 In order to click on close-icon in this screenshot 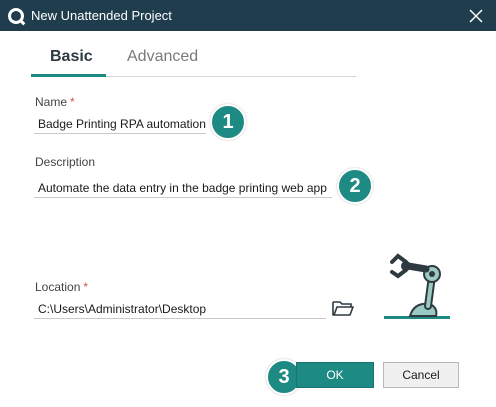, I will do `click(476, 15)`.